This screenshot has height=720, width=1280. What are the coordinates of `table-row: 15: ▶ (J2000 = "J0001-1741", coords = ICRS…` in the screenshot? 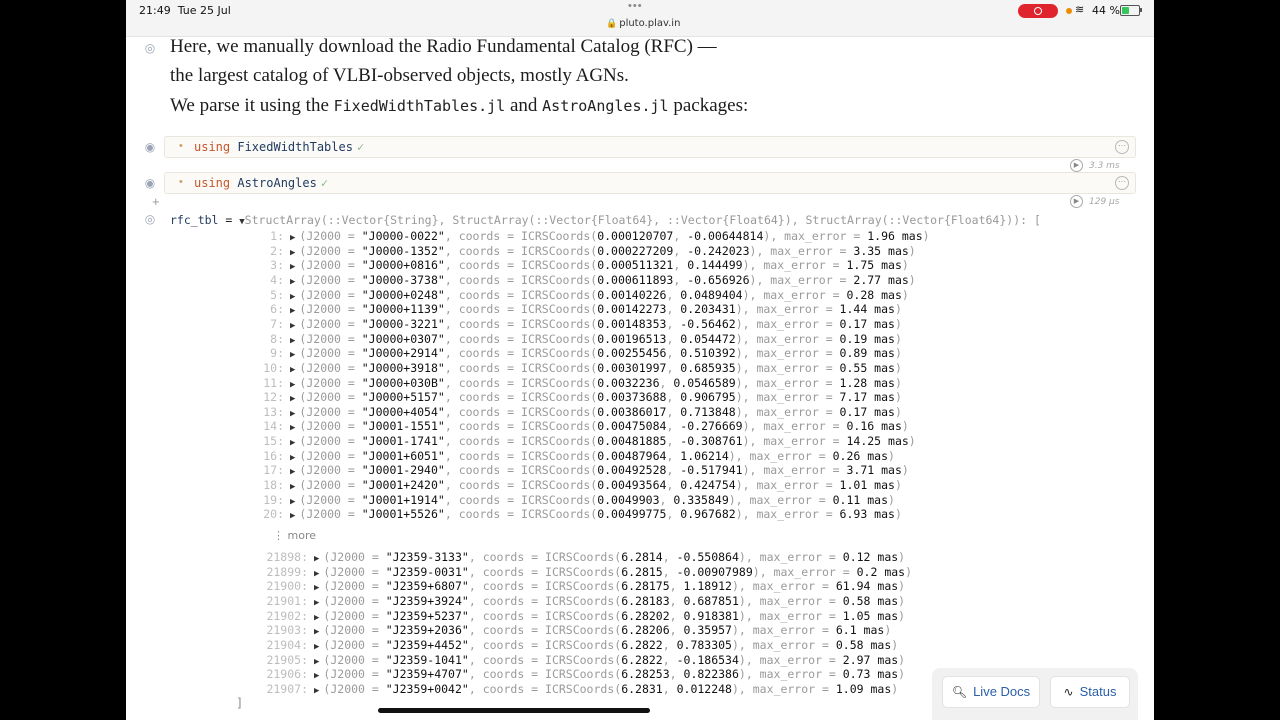 It's located at (585, 441).